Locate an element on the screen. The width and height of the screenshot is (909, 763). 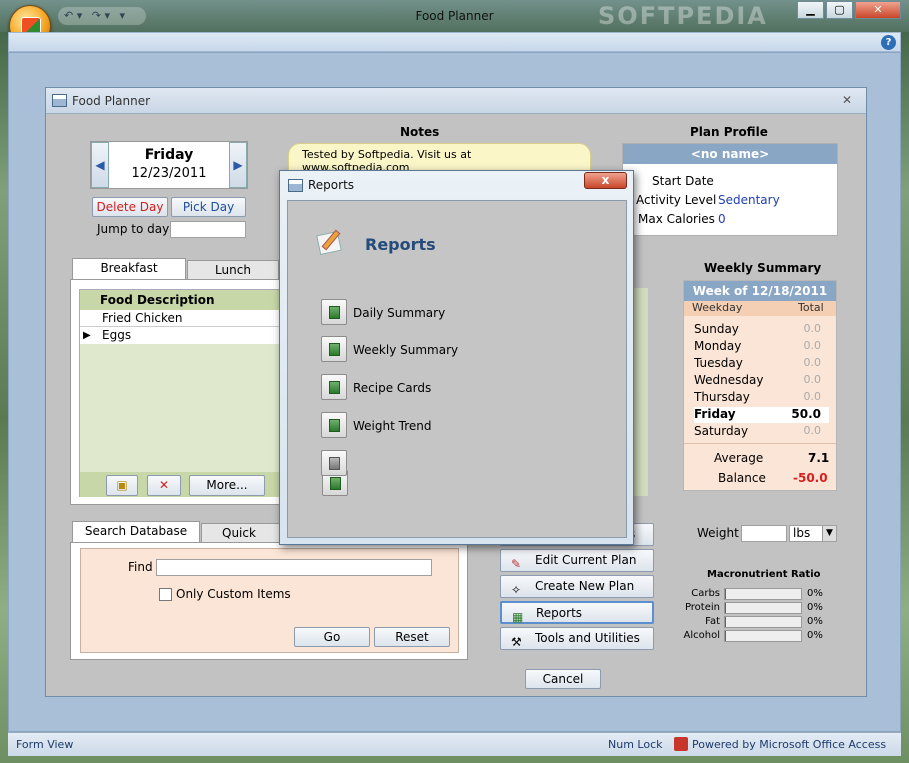
tools-icon: ⚒ is located at coordinates (516, 642).